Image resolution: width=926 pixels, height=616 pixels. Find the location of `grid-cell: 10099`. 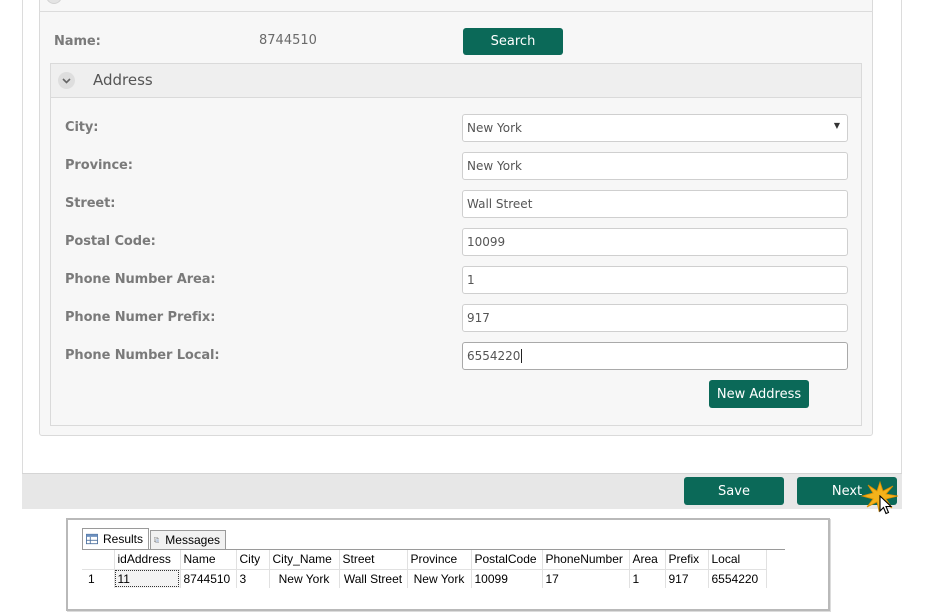

grid-cell: 10099 is located at coordinates (507, 578).